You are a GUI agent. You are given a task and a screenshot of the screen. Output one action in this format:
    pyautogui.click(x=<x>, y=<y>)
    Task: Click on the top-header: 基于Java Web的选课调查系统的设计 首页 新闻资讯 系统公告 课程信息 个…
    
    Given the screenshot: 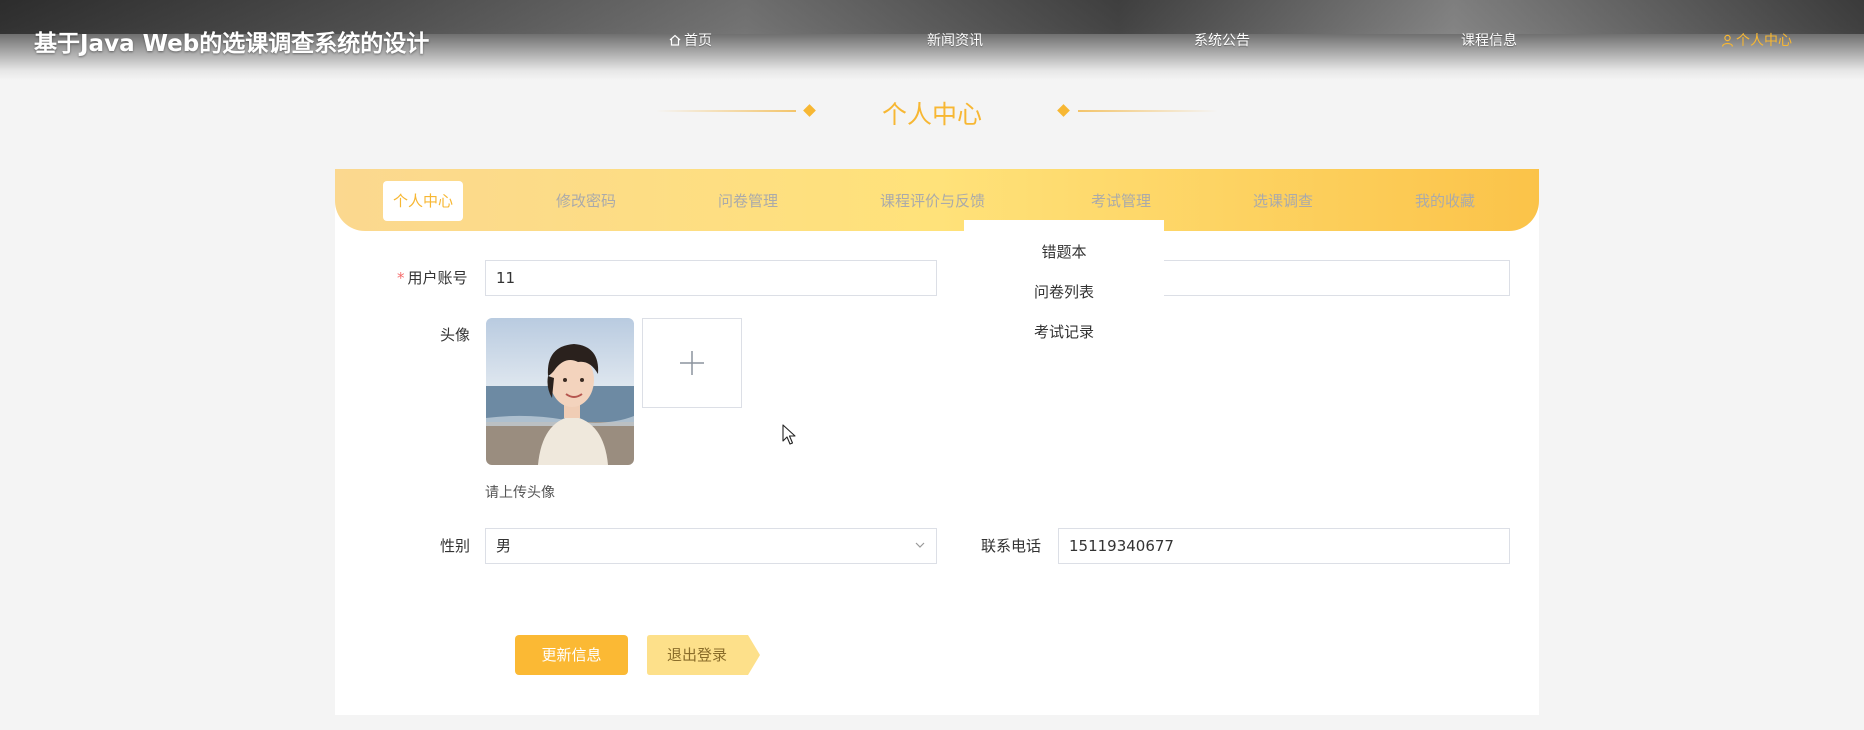 What is the action you would take?
    pyautogui.click(x=932, y=40)
    